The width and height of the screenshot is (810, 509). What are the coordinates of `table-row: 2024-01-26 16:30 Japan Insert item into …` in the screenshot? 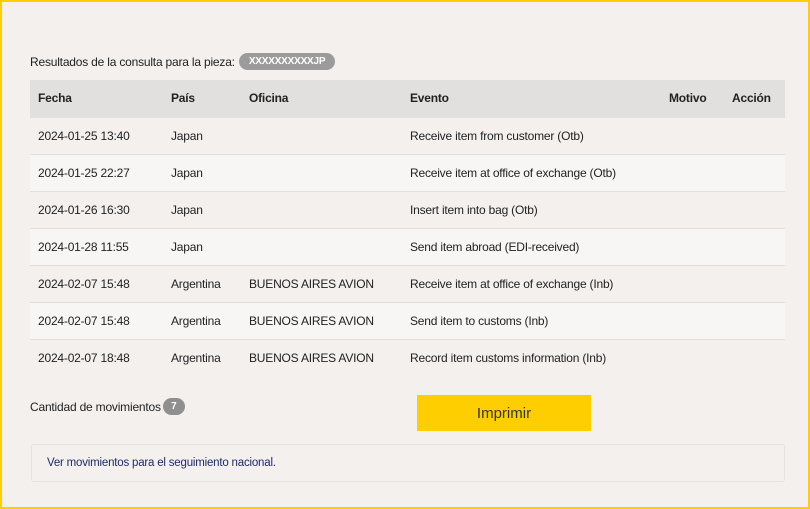 It's located at (407, 209).